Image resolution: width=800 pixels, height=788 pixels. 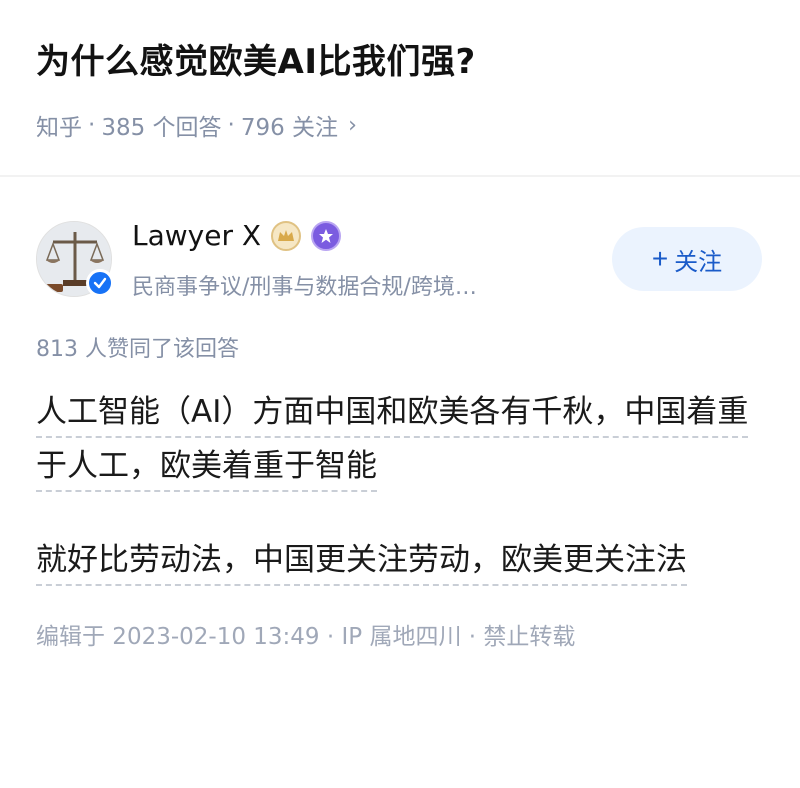 I want to click on follower-count: 796 关注, so click(x=289, y=128).